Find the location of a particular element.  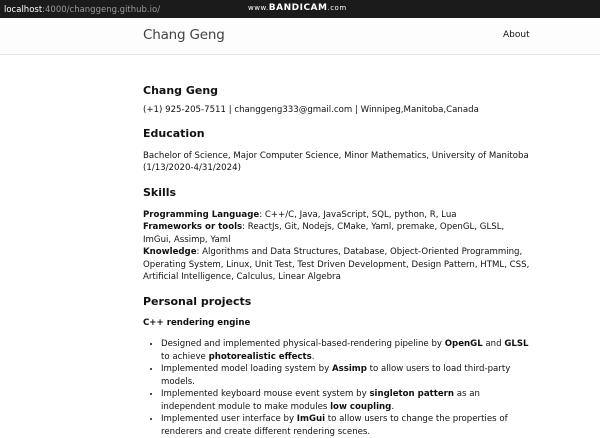

nav-about-link: About is located at coordinates (516, 35).